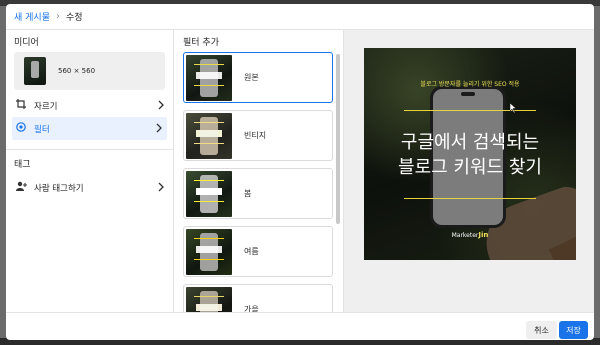 Image resolution: width=600 pixels, height=345 pixels. I want to click on media-section-title: 미디어, so click(26, 42).